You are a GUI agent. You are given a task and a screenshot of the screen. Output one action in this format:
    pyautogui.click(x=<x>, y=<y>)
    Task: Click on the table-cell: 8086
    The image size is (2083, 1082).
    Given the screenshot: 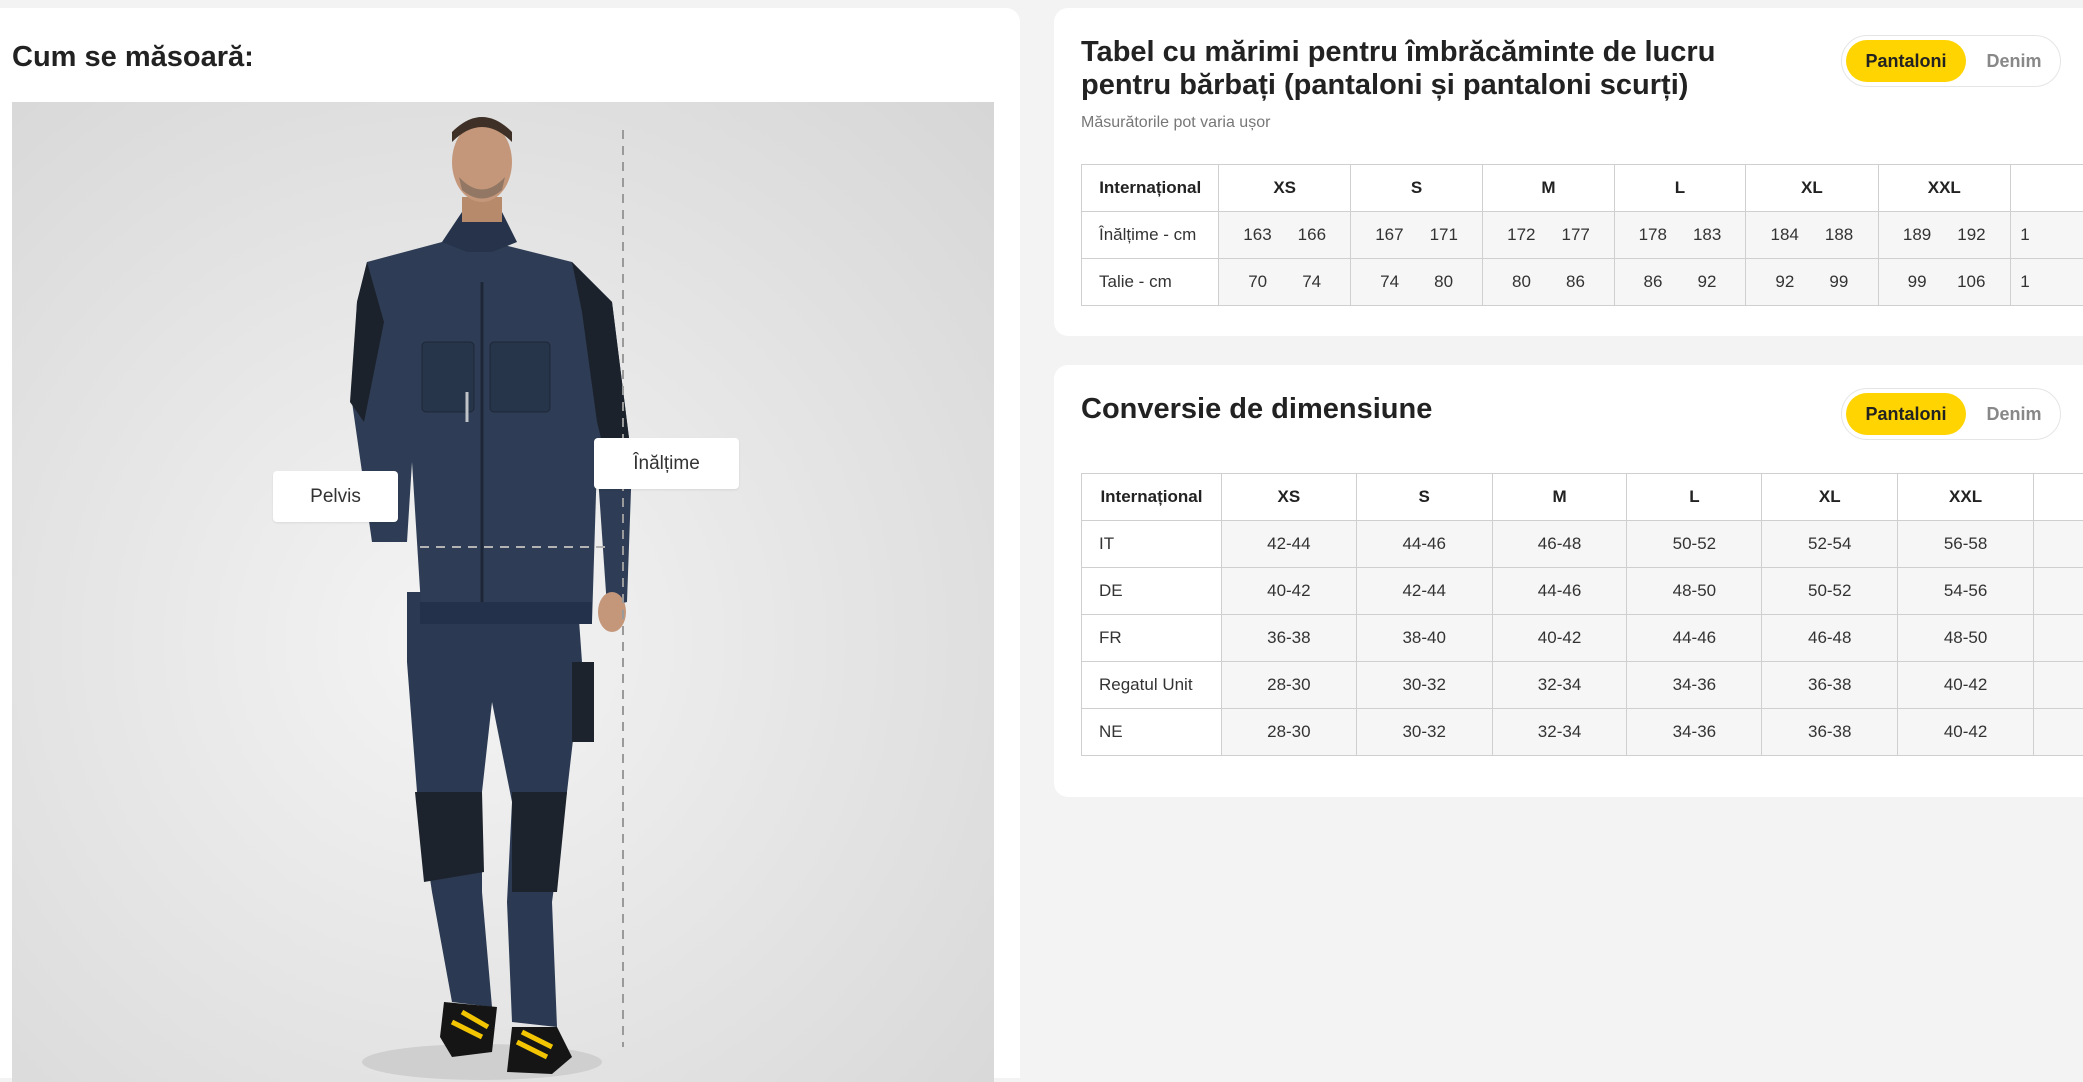 What is the action you would take?
    pyautogui.click(x=1548, y=282)
    